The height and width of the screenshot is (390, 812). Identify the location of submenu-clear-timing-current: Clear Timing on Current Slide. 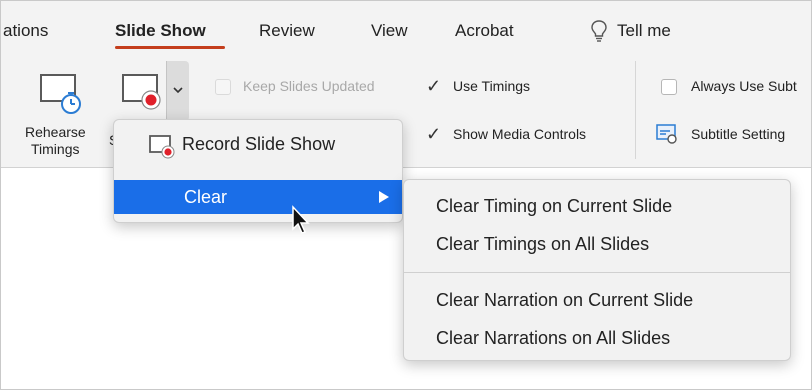
(554, 206).